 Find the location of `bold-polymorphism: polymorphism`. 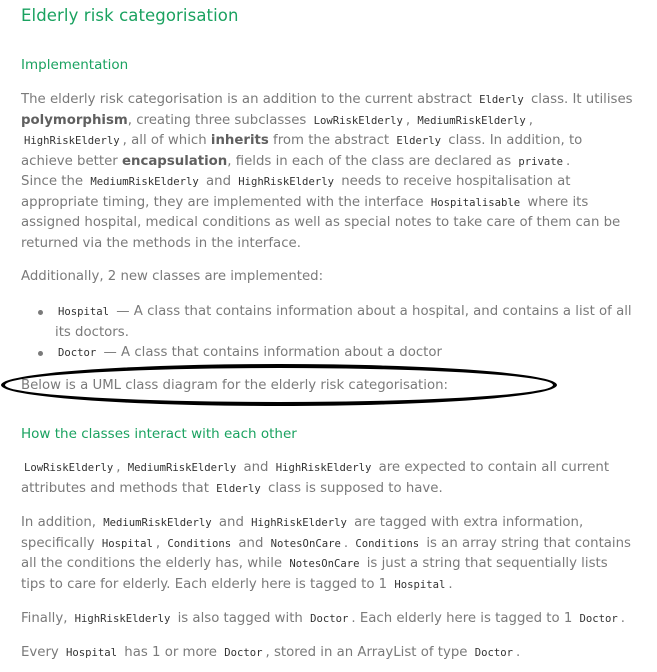

bold-polymorphism: polymorphism is located at coordinates (74, 120).